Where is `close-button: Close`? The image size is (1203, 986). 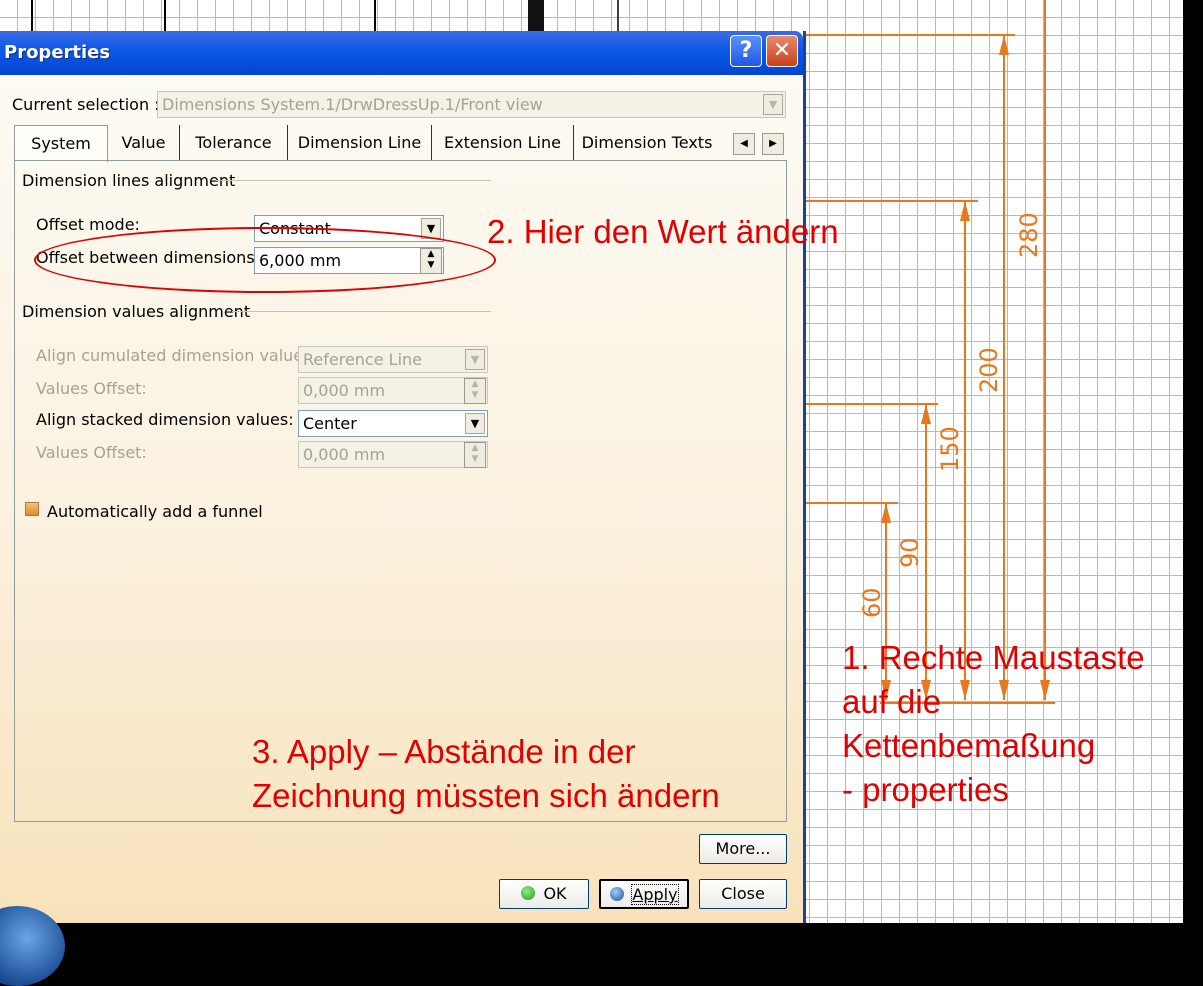
close-button: Close is located at coordinates (743, 894).